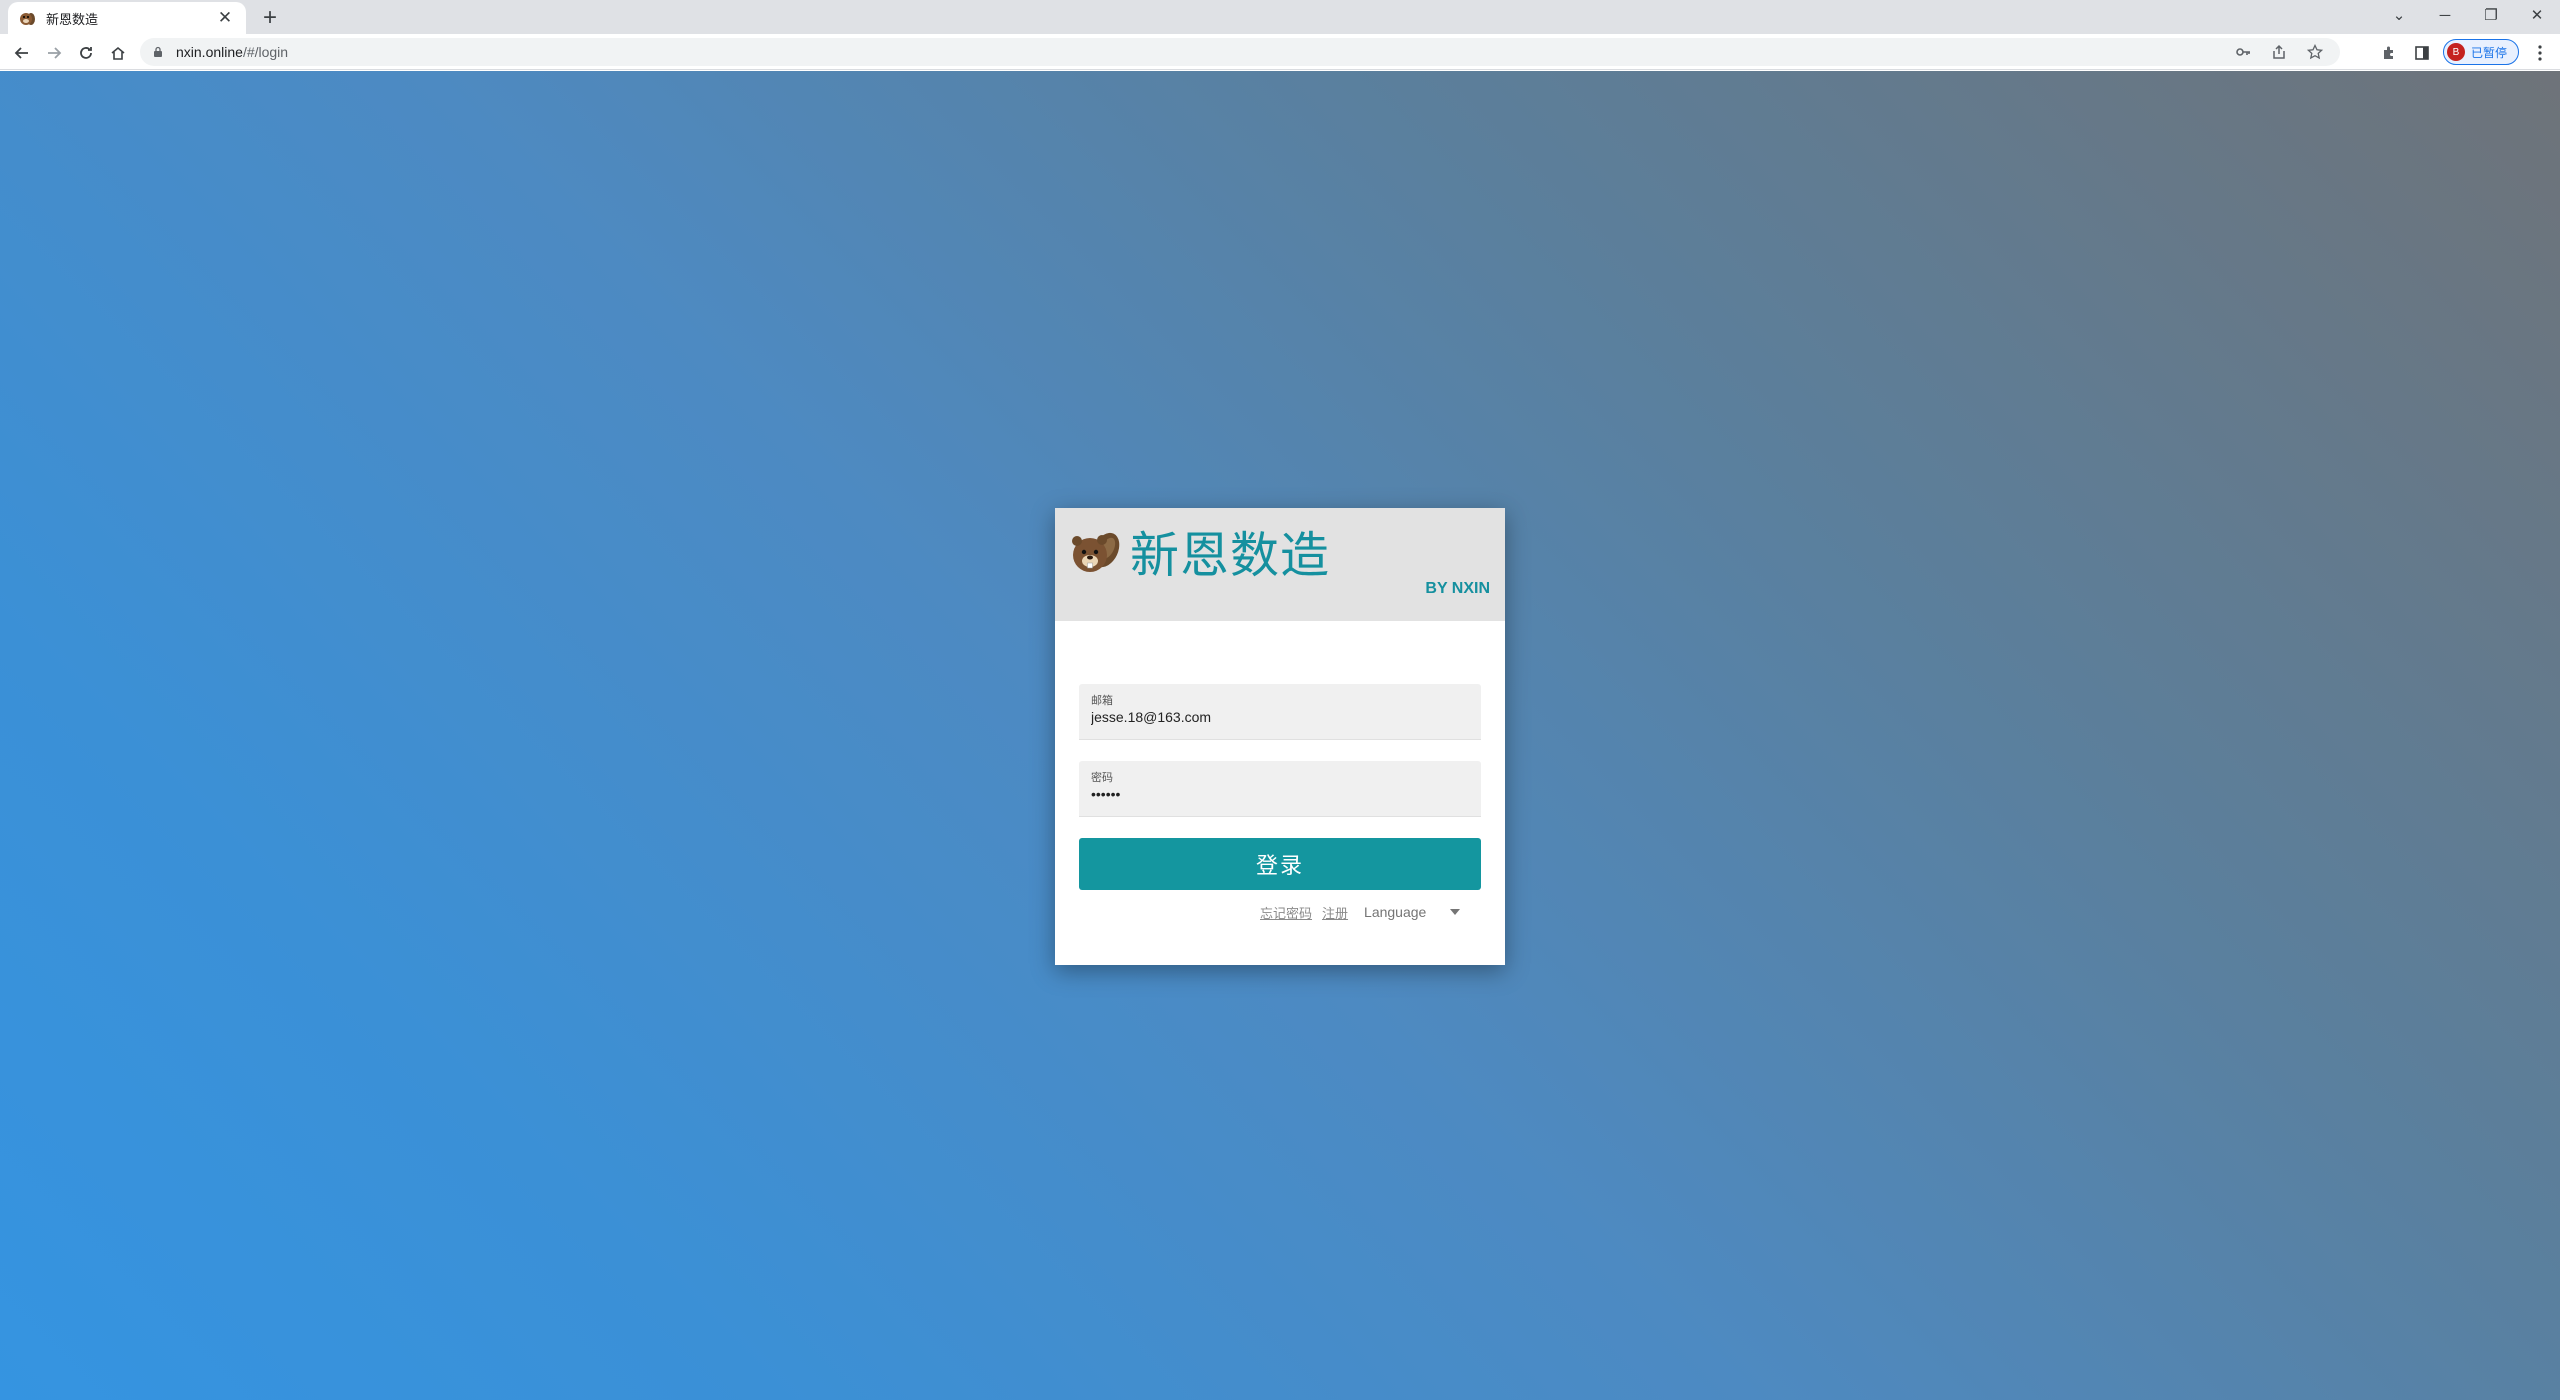 This screenshot has width=2560, height=1400. I want to click on new-tab-button: +, so click(270, 17).